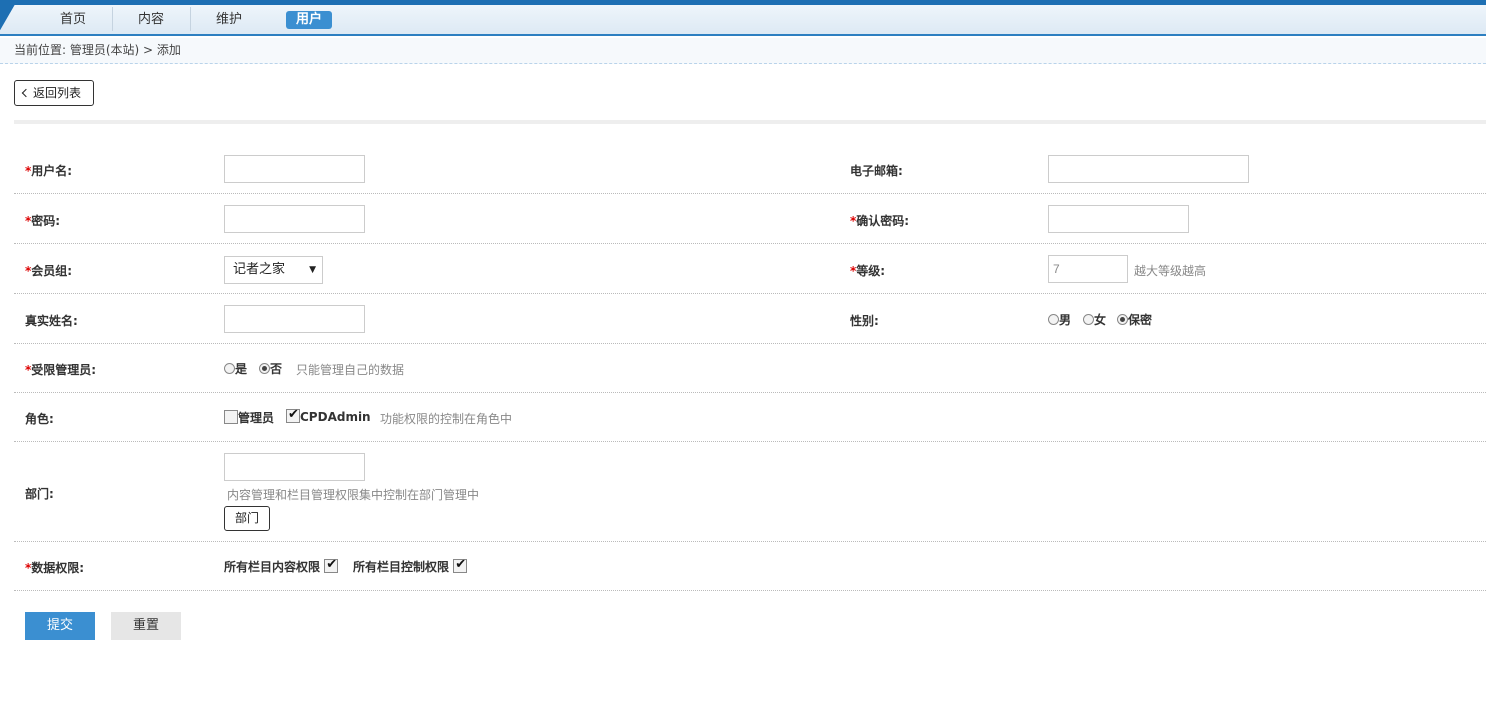 The image size is (1486, 724). I want to click on restricted-label-text: 受限管理员:, so click(64, 370).